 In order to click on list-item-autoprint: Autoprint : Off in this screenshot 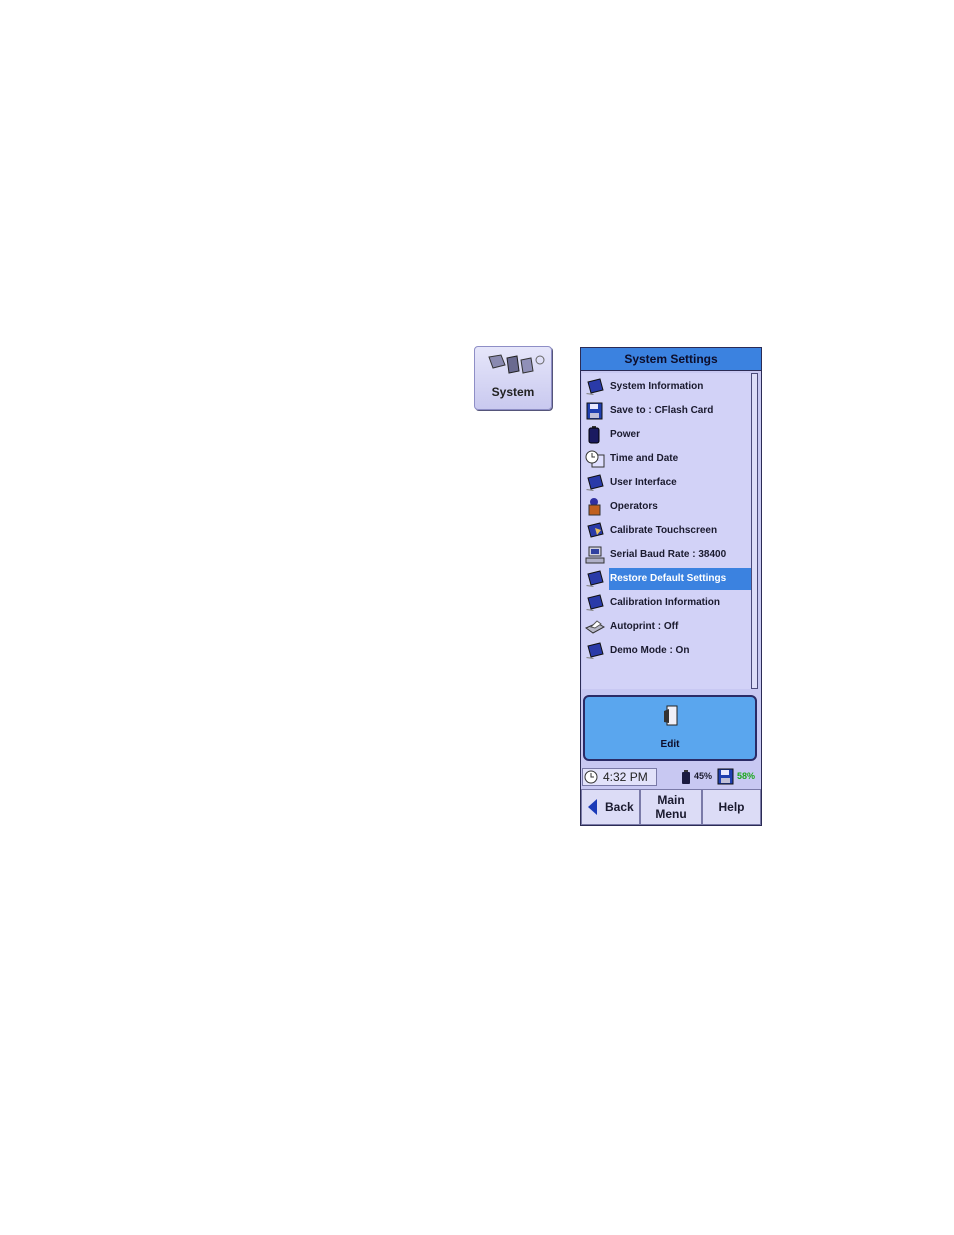, I will do `click(667, 627)`.